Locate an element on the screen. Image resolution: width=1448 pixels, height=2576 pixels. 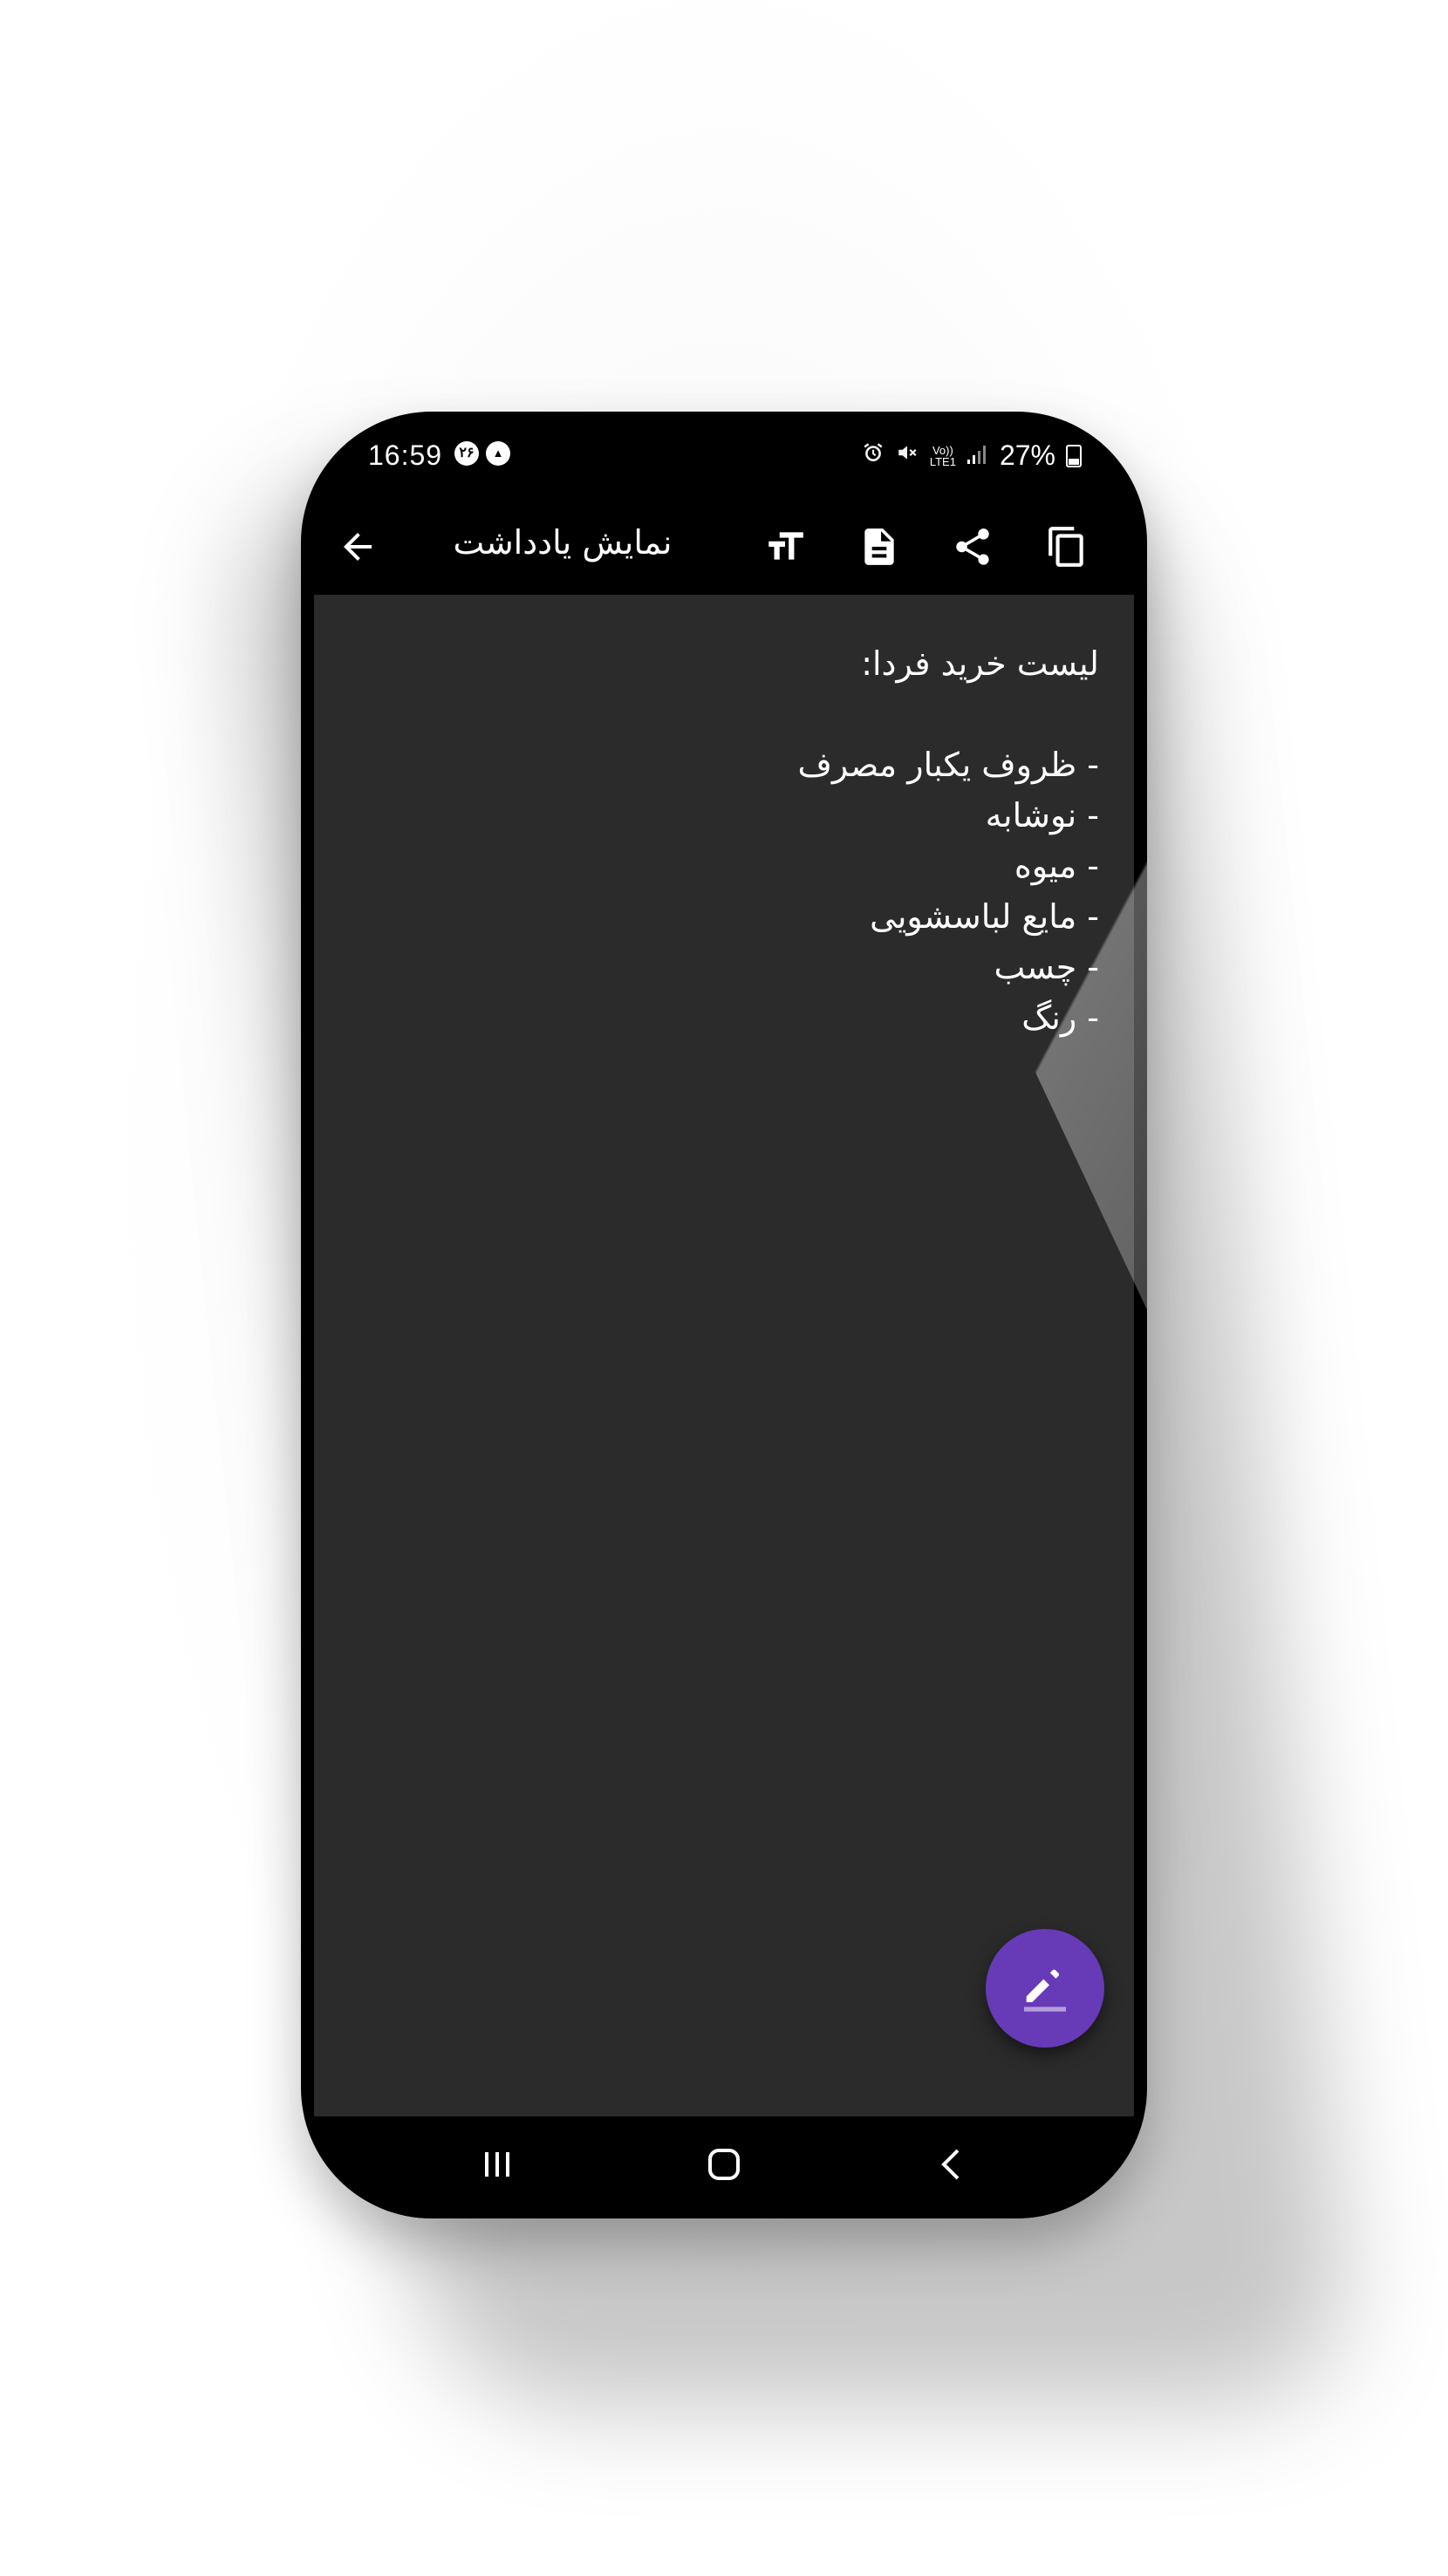
status-bar: 16:59 ۲۶ ▲ Vo)) LTE1 27% is located at coordinates (724, 455).